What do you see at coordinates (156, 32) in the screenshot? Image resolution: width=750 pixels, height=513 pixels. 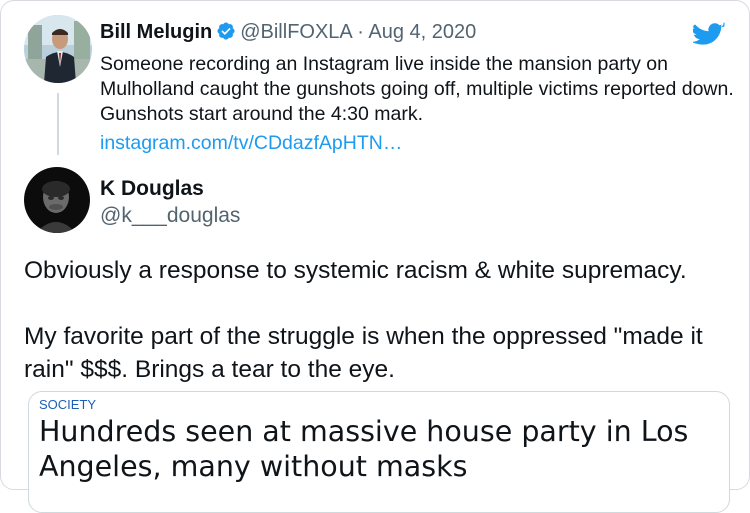 I see `quoted-author-name: Bill Melugin` at bounding box center [156, 32].